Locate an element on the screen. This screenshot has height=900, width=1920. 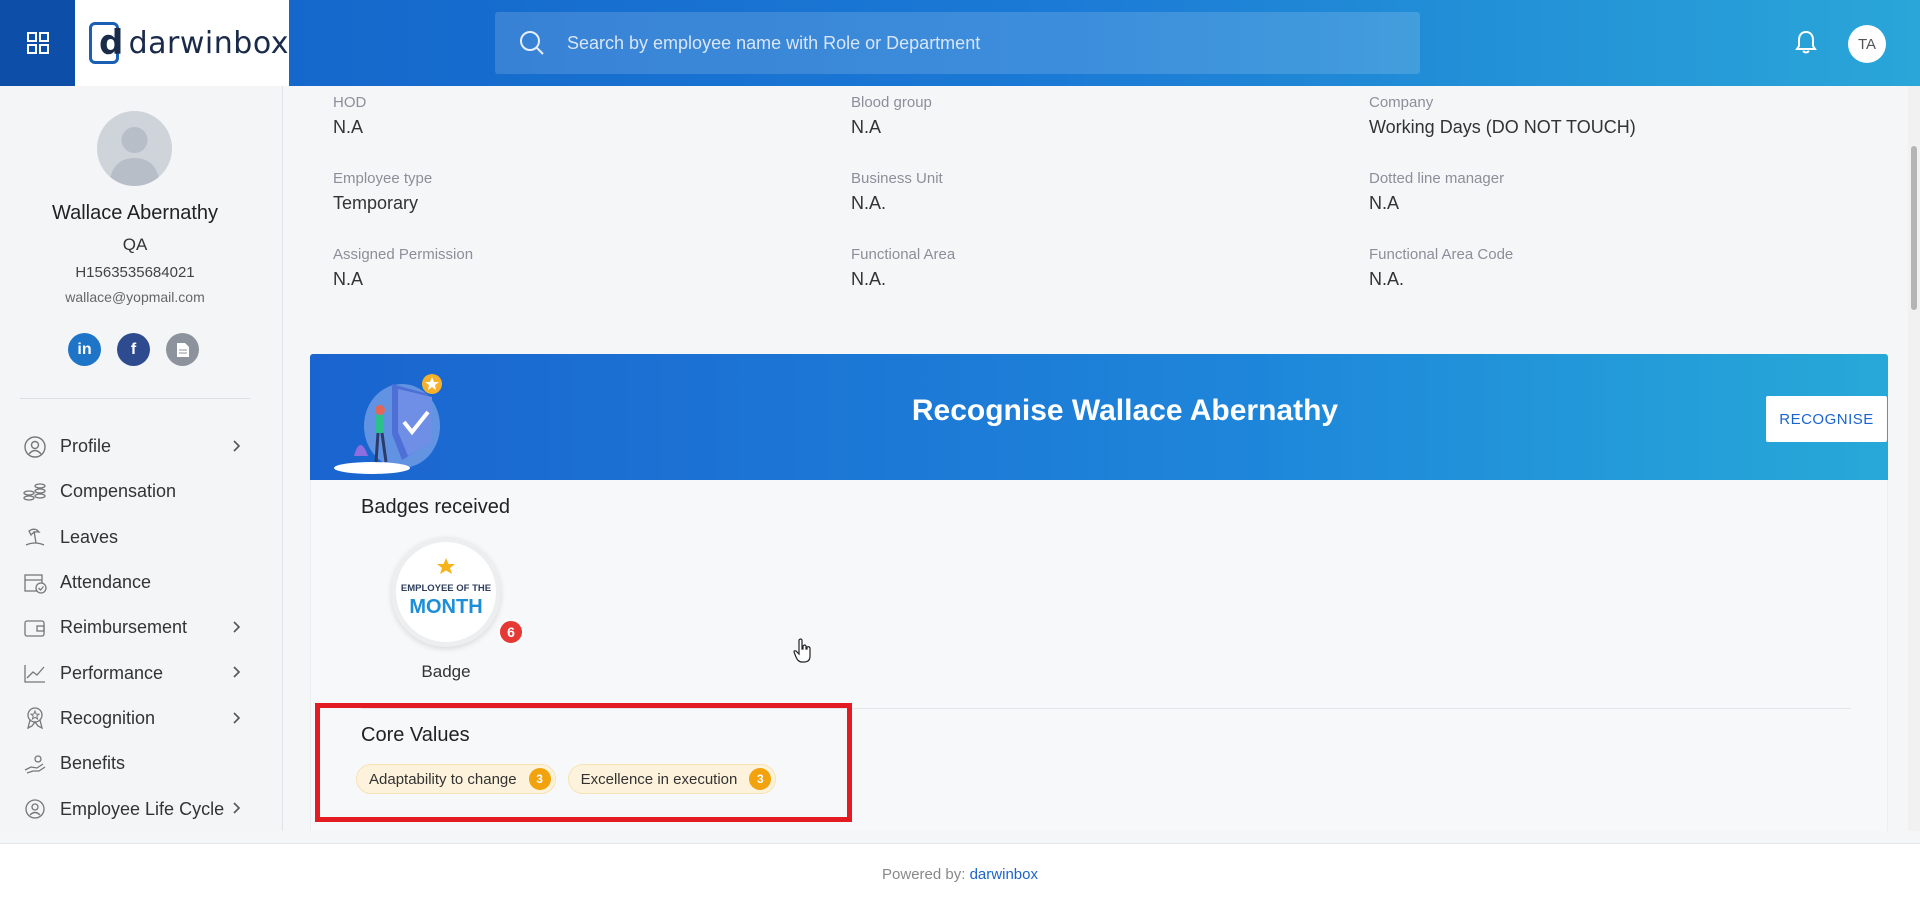
hand-cursor-icon is located at coordinates (802, 650).